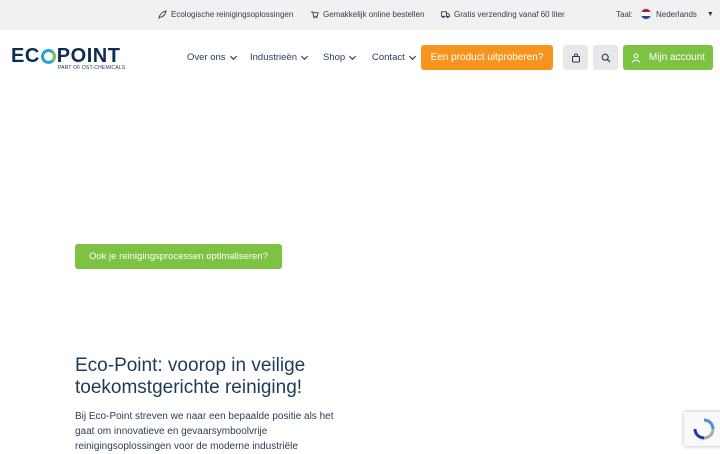 The image size is (720, 454). What do you see at coordinates (162, 14) in the screenshot?
I see `leaf-icon` at bounding box center [162, 14].